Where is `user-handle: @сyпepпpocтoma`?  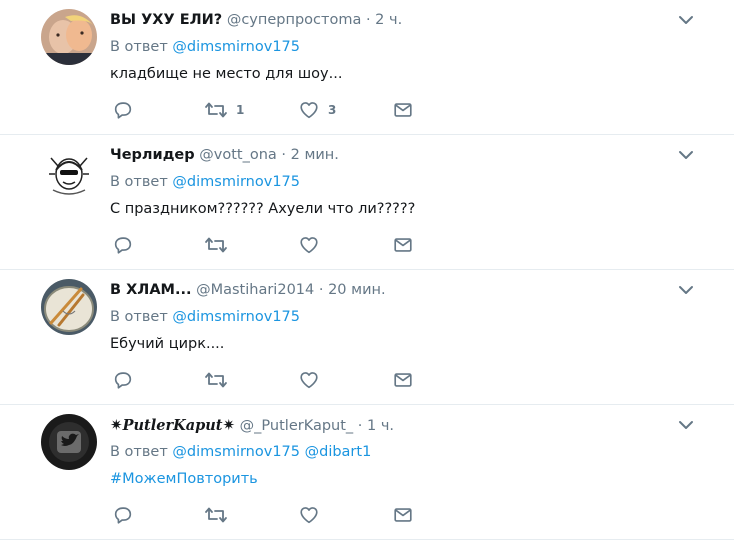 user-handle: @сyпepпpocтoma is located at coordinates (294, 20).